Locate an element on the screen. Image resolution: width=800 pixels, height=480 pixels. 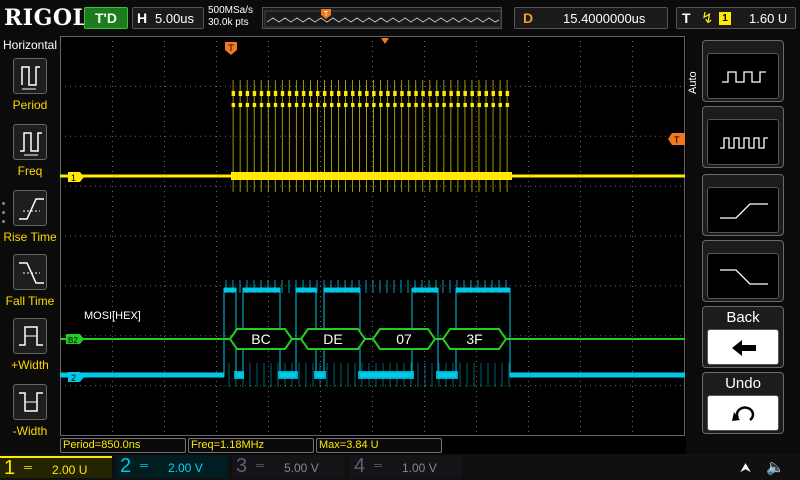
rise-time-measure-item: Rise Time is located at coordinates (30, 221).